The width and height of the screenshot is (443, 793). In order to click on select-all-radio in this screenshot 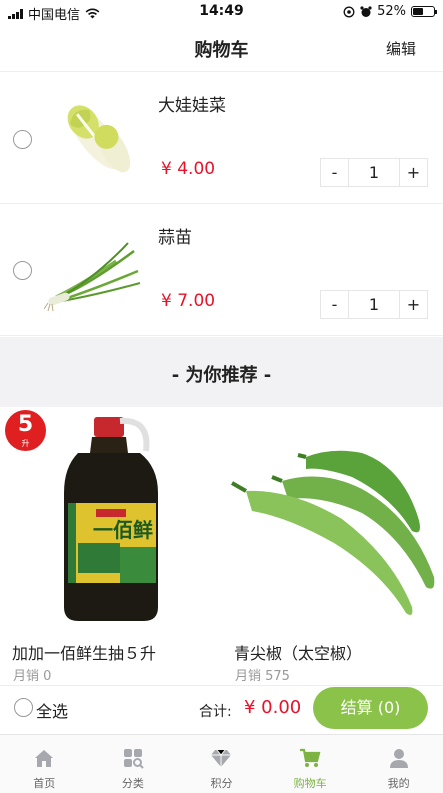, I will do `click(23, 707)`.